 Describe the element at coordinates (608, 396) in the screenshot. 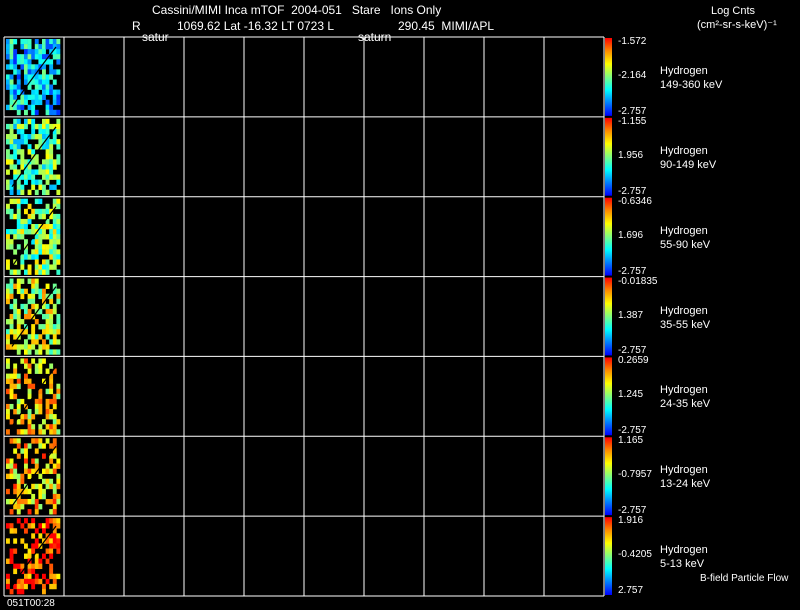

I see `colorbar` at that location.